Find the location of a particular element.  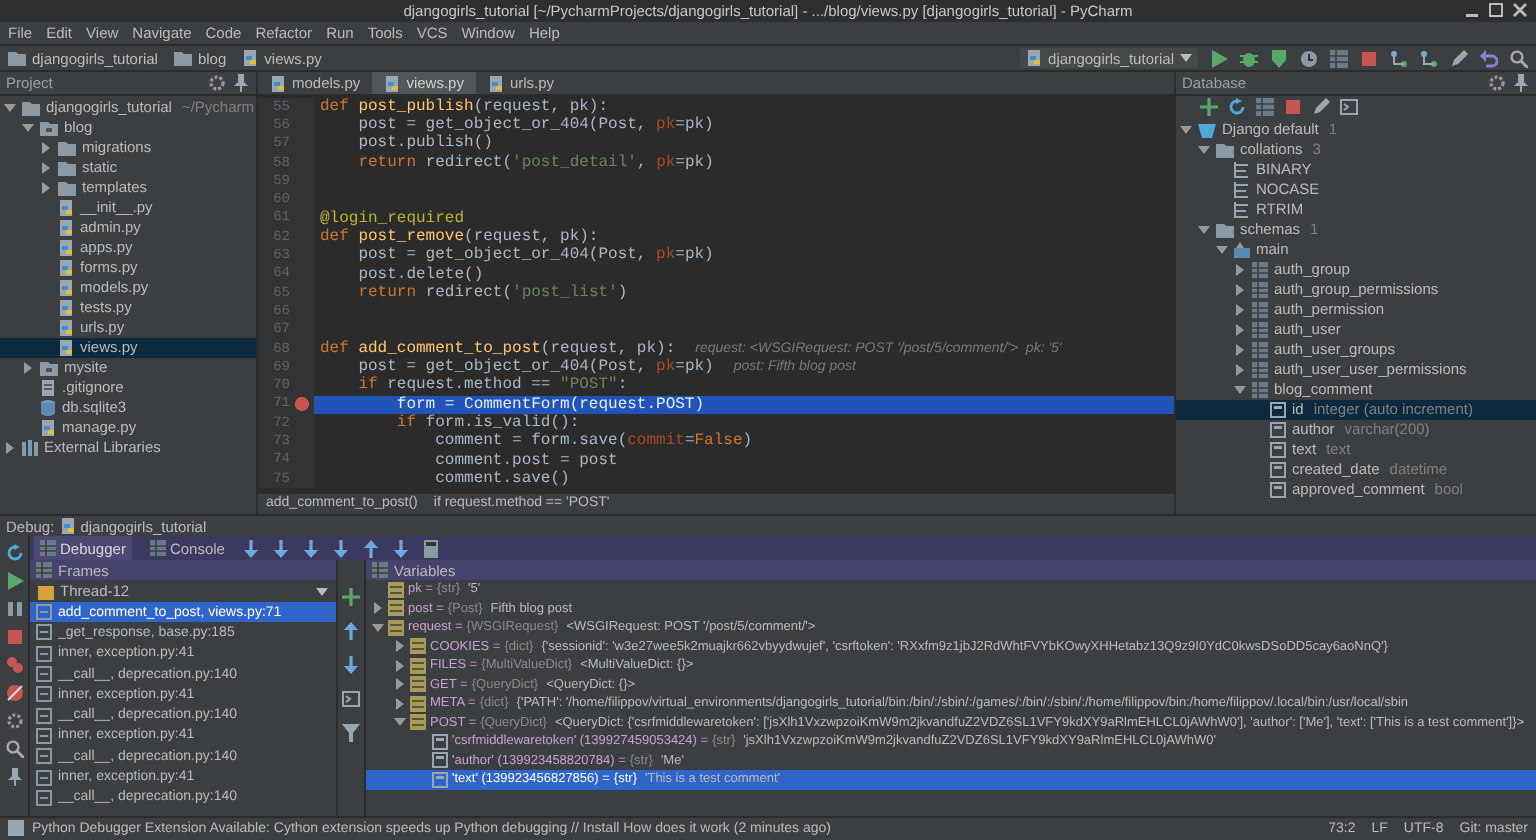

bug-icon is located at coordinates (1249, 58).